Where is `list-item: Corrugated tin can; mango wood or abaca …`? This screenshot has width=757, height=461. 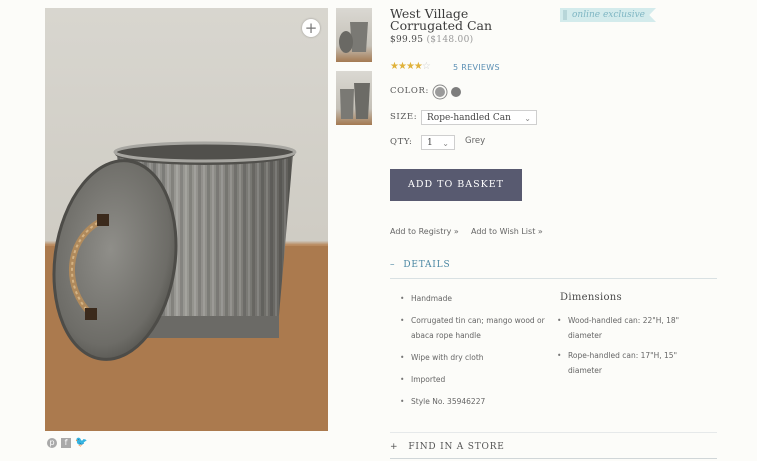 list-item: Corrugated tin can; mango wood or abaca … is located at coordinates (471, 328).